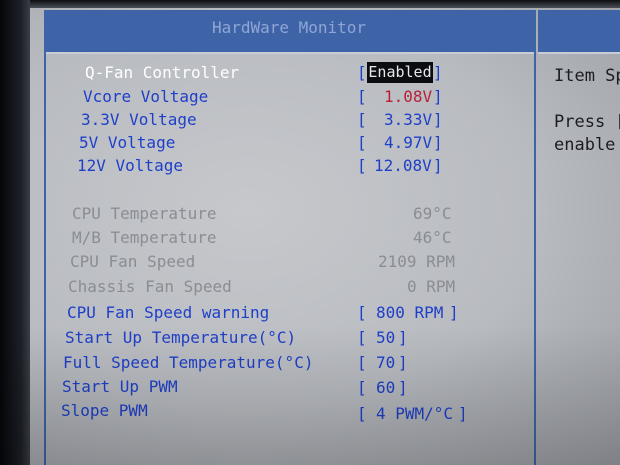 Image resolution: width=620 pixels, height=465 pixels. What do you see at coordinates (362, 142) in the screenshot?
I see `v5-bracket-open: [` at bounding box center [362, 142].